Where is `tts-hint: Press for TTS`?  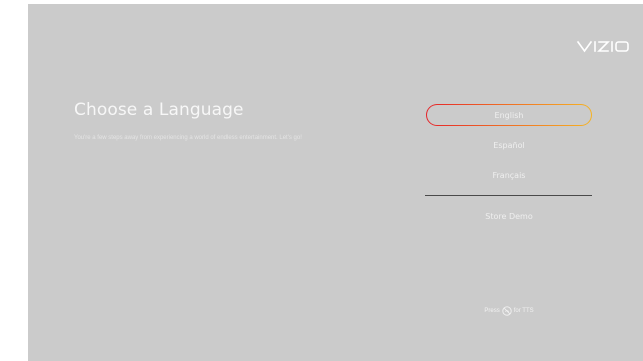 tts-hint: Press for TTS is located at coordinates (509, 311).